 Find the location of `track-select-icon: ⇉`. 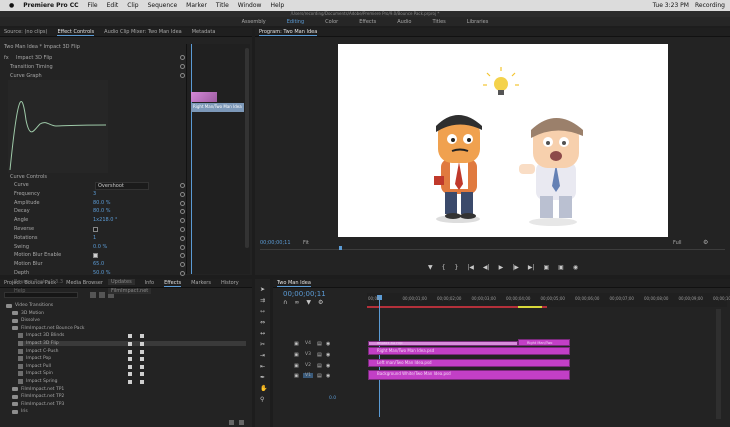

track-select-icon: ⇉ is located at coordinates (262, 301).